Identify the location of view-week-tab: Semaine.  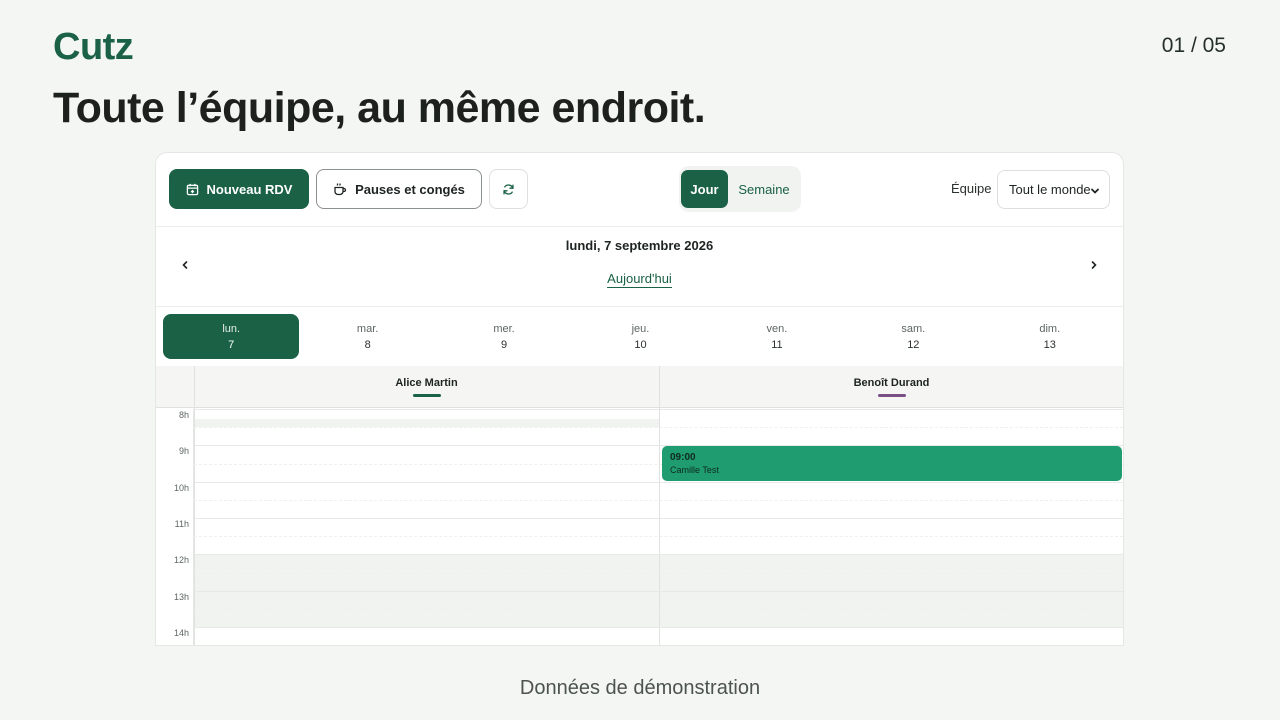
(764, 189).